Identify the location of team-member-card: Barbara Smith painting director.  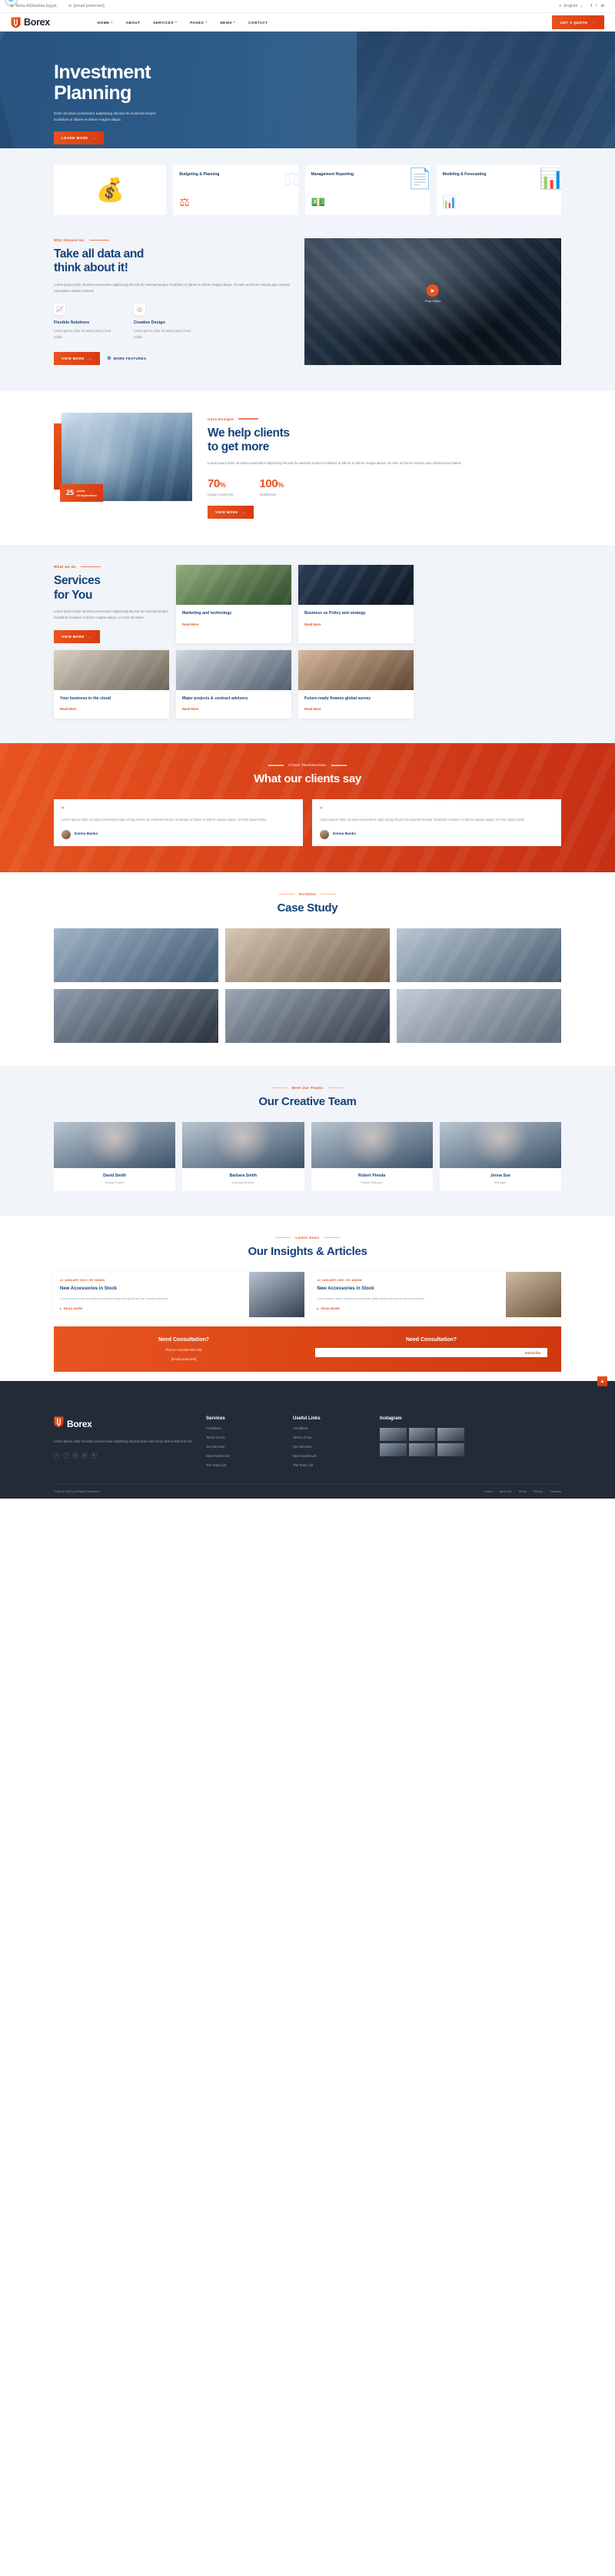
(243, 1156).